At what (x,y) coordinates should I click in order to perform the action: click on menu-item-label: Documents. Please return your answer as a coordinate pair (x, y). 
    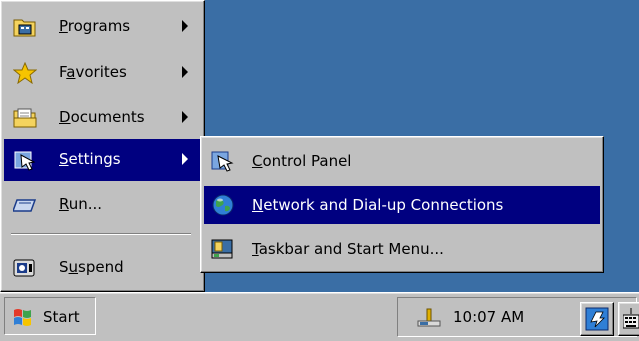
    Looking at the image, I should click on (102, 117).